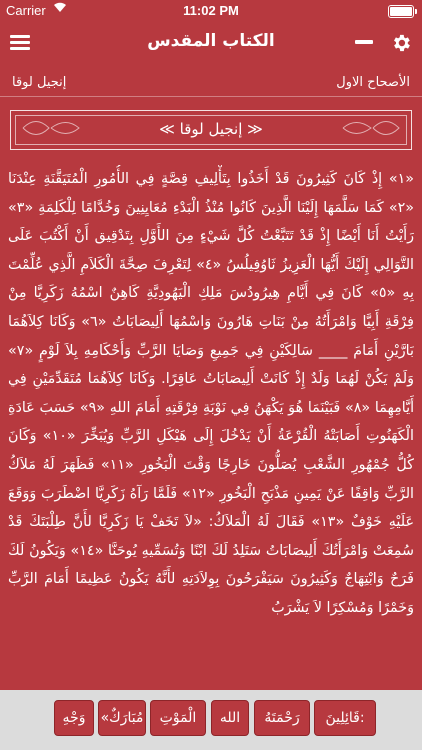 The image size is (422, 750). Describe the element at coordinates (211, 44) in the screenshot. I see `navigation-bar: الكتاب المقدس` at that location.